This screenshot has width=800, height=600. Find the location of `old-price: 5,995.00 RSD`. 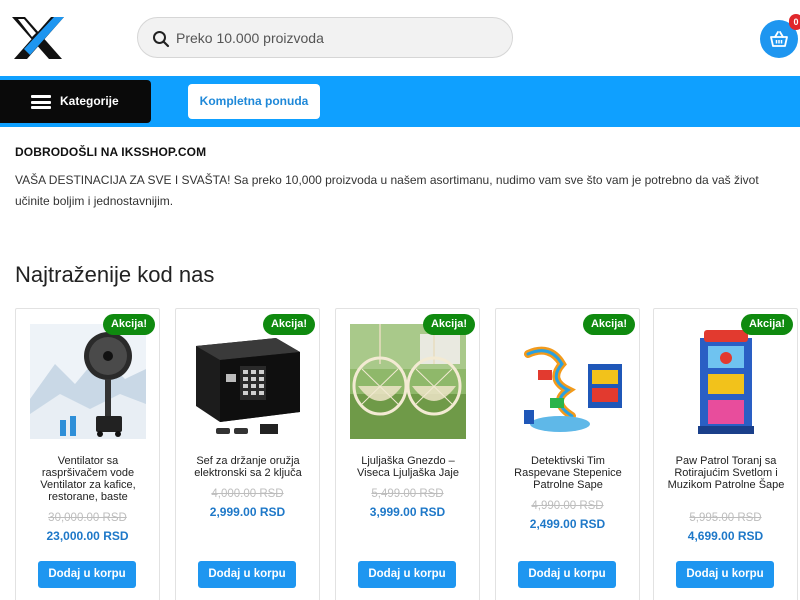

old-price: 5,995.00 RSD is located at coordinates (725, 518).